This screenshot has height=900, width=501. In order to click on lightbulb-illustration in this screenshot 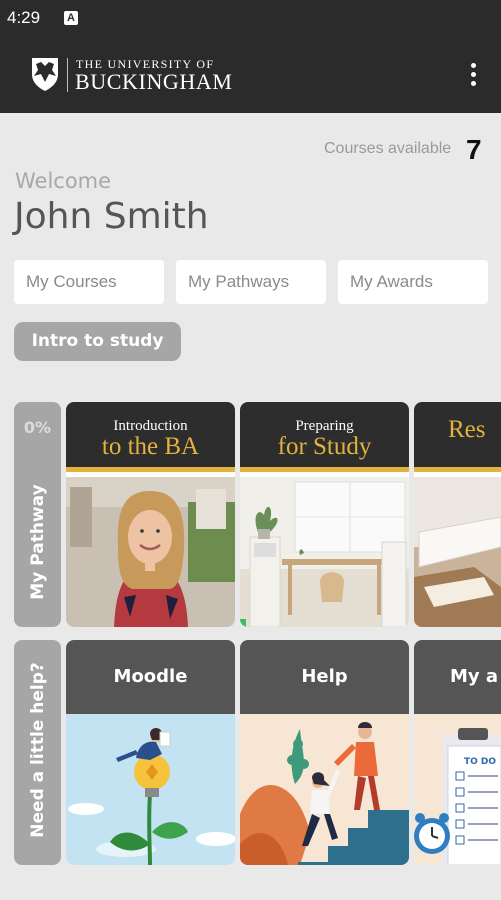, I will do `click(150, 789)`.